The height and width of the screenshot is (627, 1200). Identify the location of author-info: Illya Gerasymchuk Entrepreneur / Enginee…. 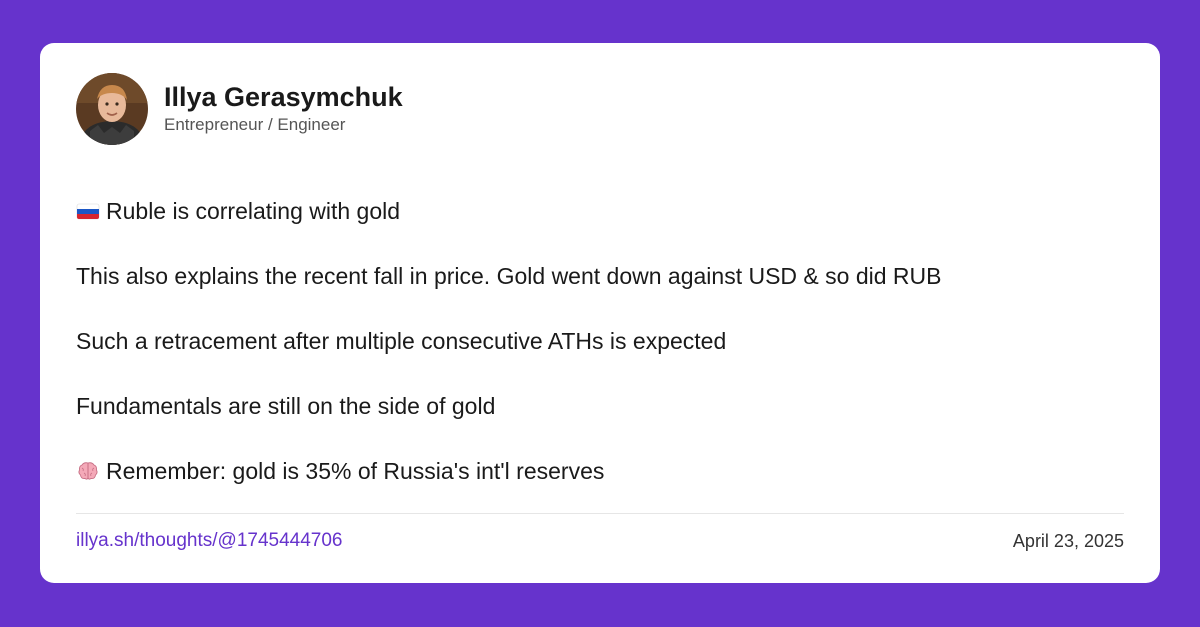
(283, 109).